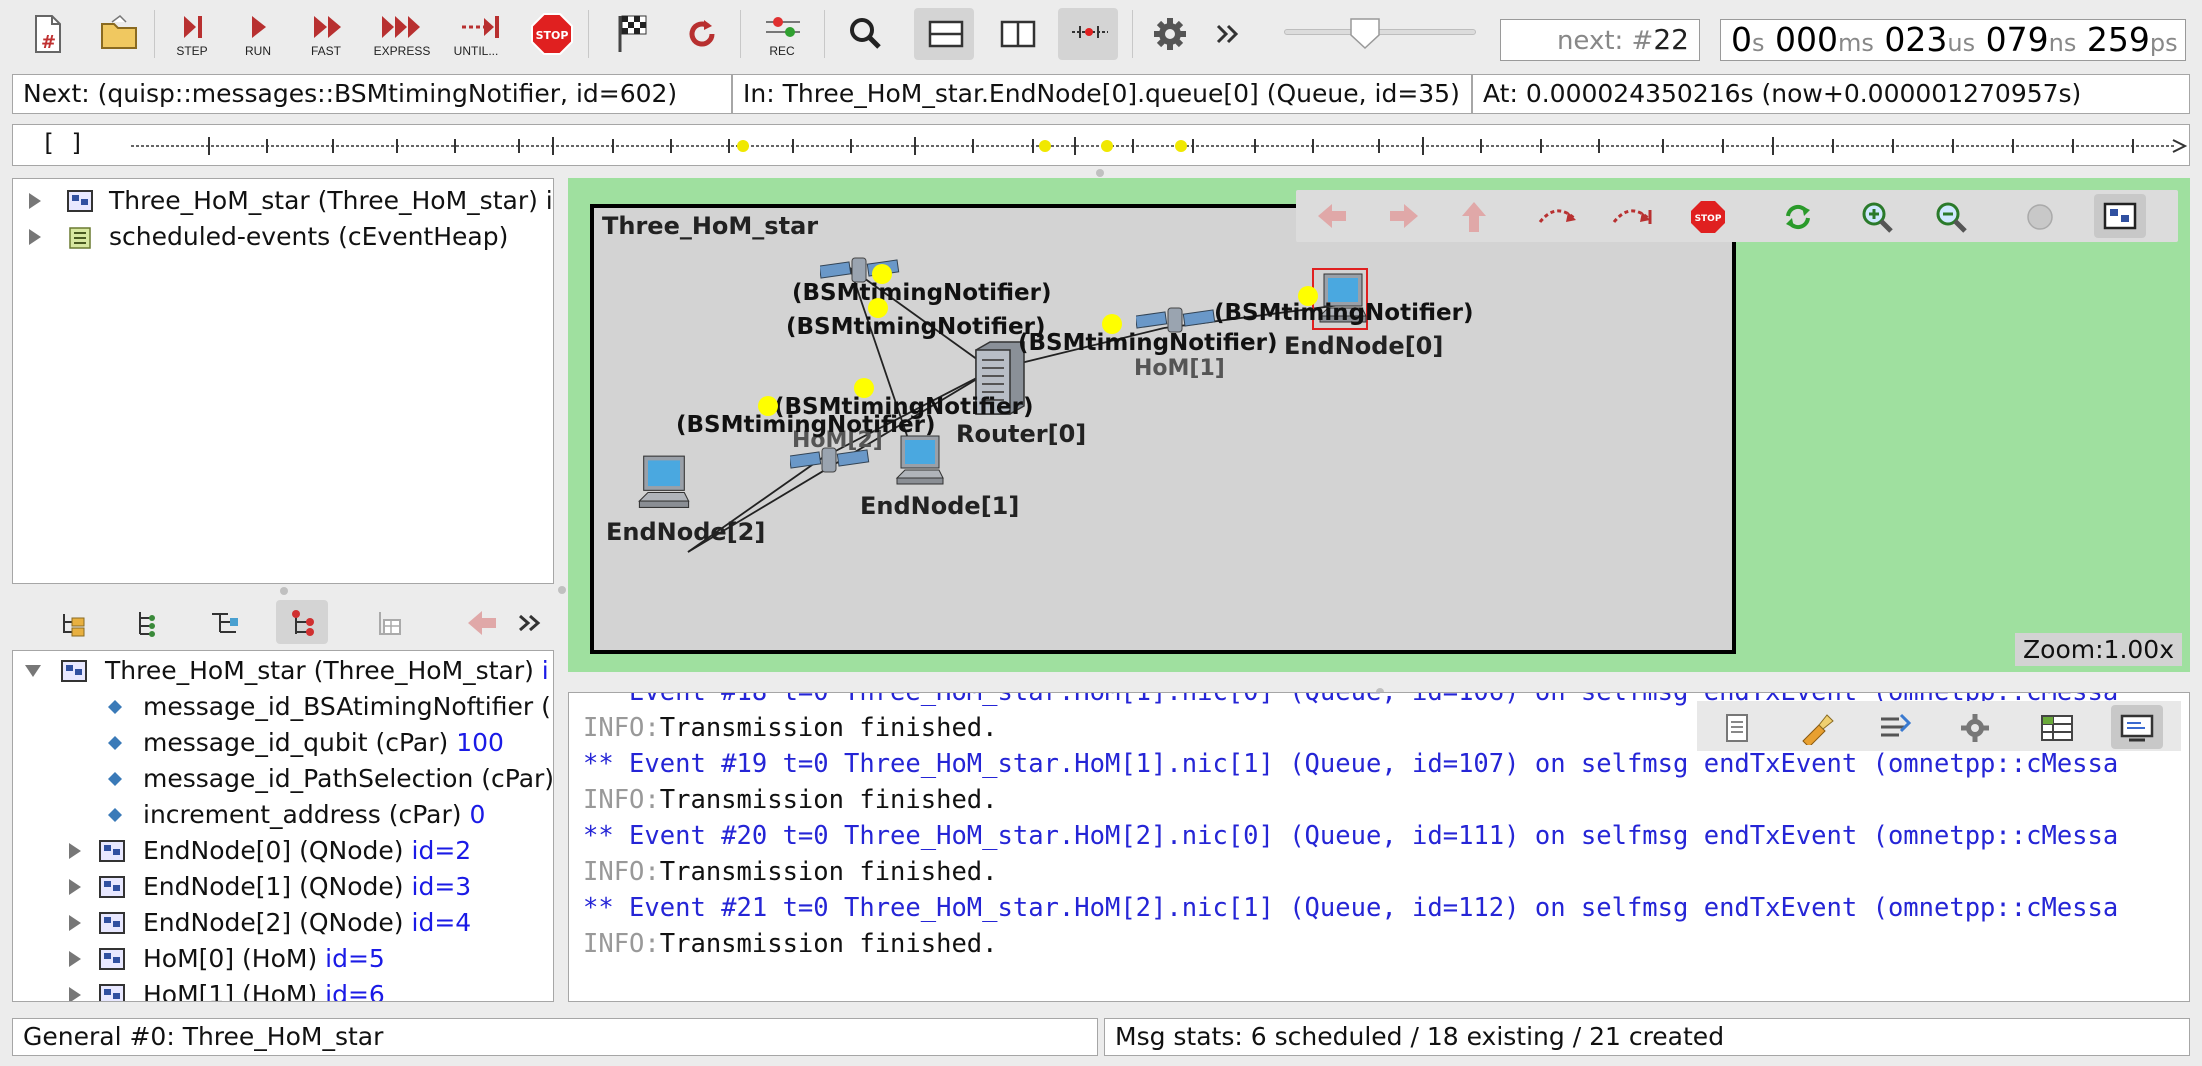 This screenshot has width=2202, height=1066. What do you see at coordinates (283, 923) in the screenshot?
I see `submodule-item: EndNode[2] (QNode) id=4` at bounding box center [283, 923].